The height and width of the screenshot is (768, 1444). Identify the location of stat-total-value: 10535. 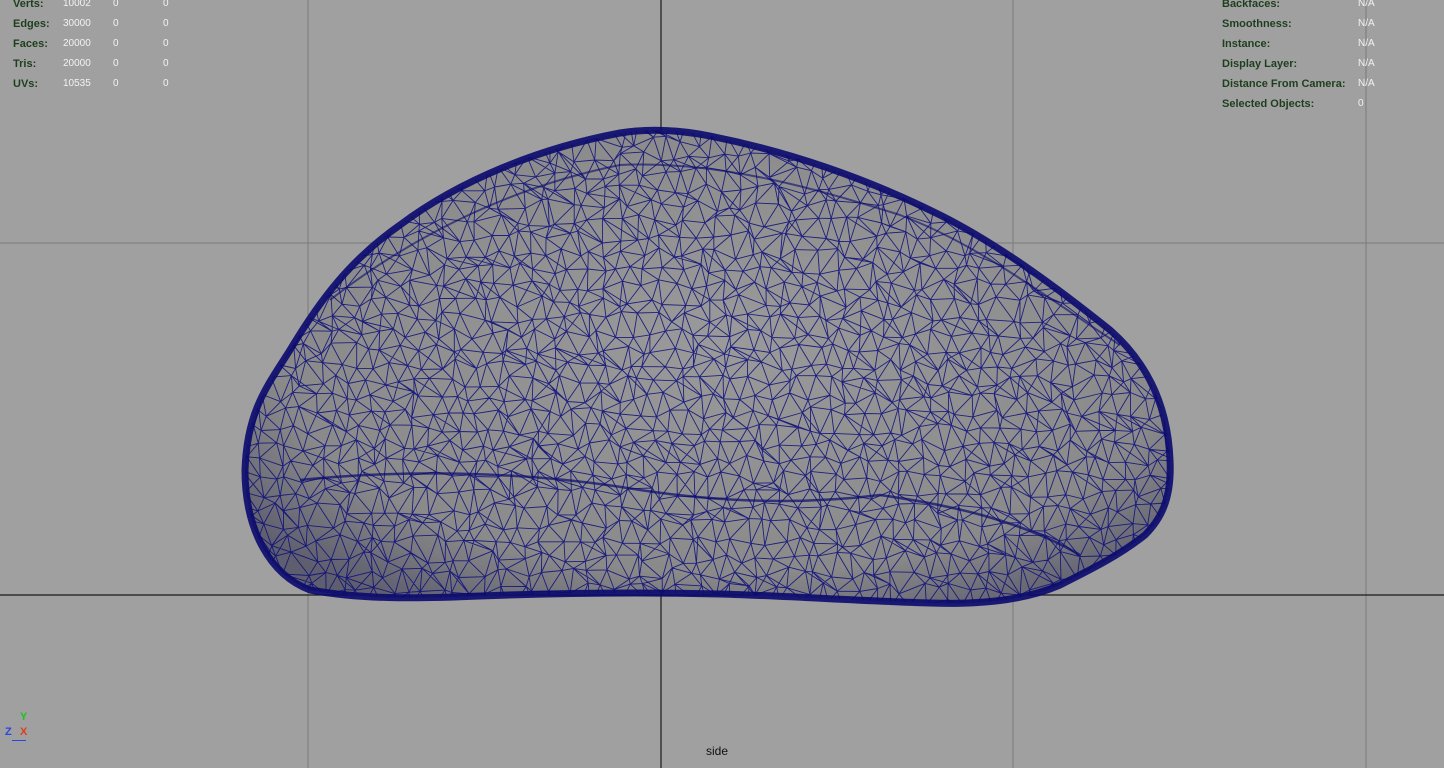
(77, 83).